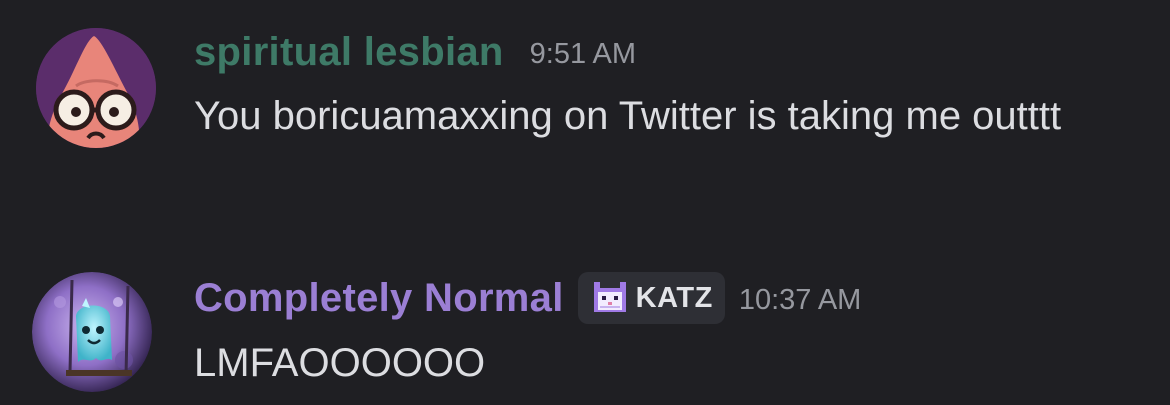 The height and width of the screenshot is (405, 1170). I want to click on message-content: LMFAOOOOOO, so click(340, 363).